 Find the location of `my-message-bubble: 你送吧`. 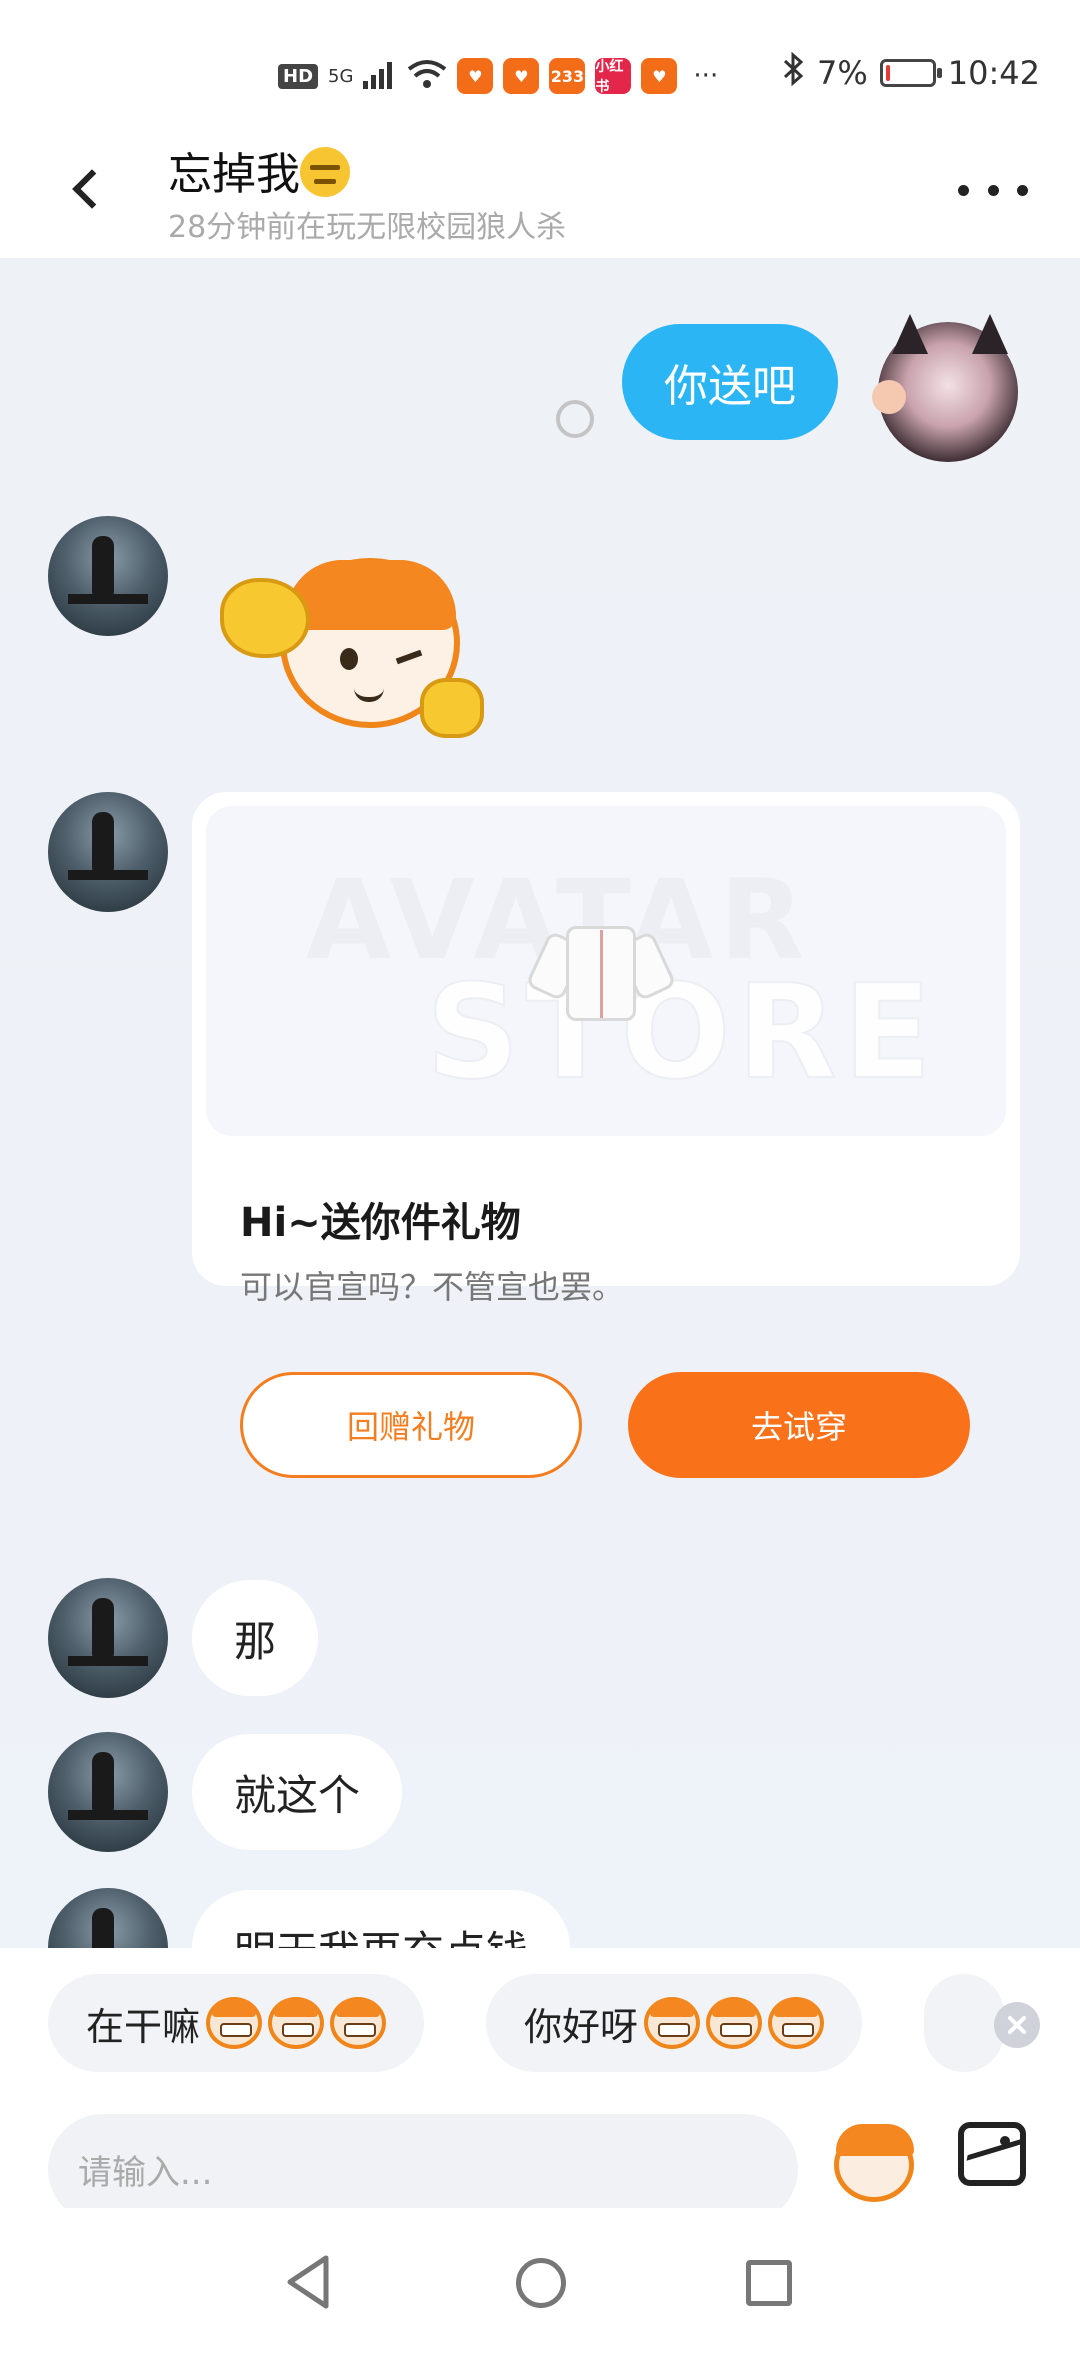

my-message-bubble: 你送吧 is located at coordinates (730, 382).